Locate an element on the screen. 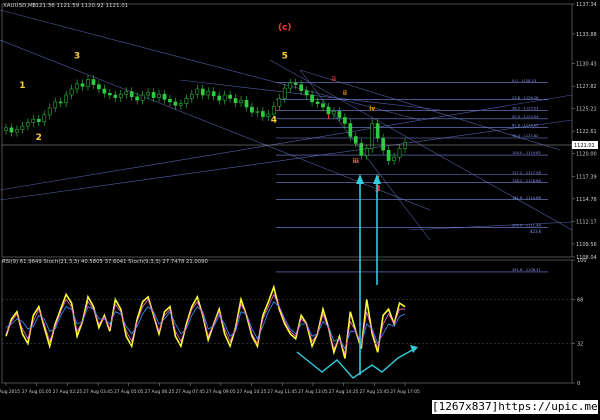 This screenshot has height=420, width=600. fib-label: 23.6 - 1126.26 is located at coordinates (525, 98).